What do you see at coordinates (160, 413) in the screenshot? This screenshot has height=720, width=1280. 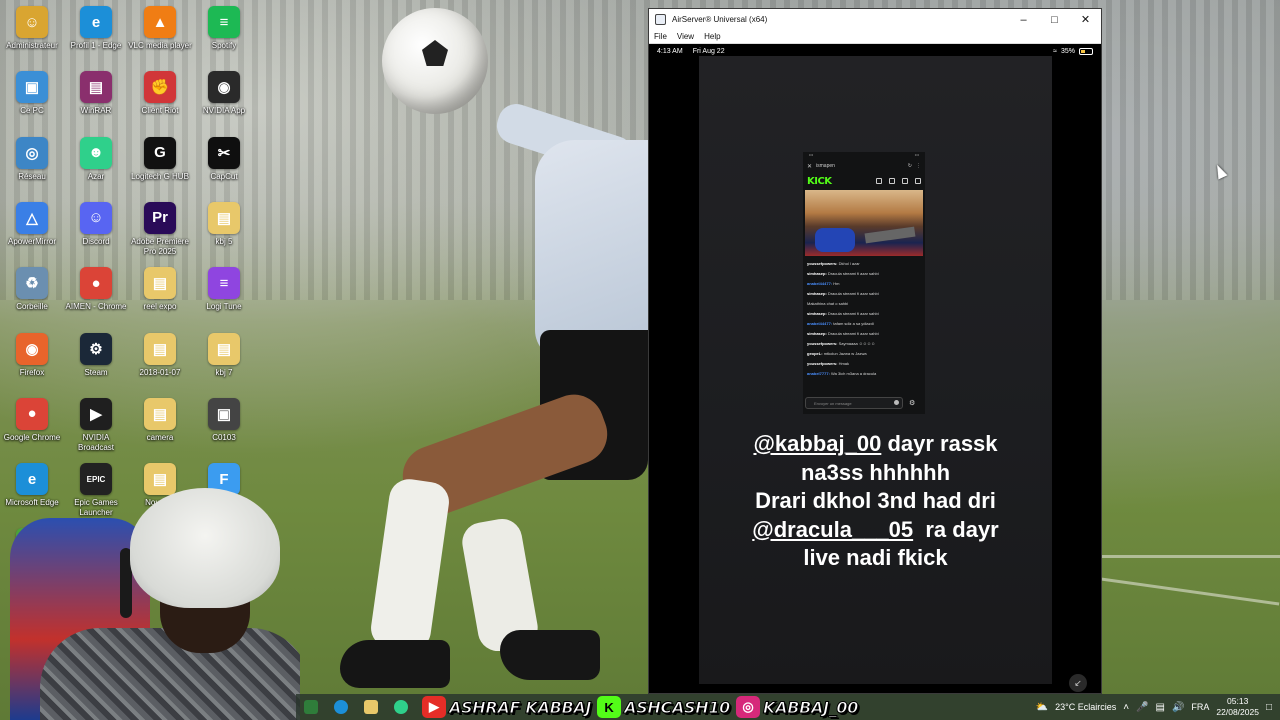 I see `folder-icon: ▤` at bounding box center [160, 413].